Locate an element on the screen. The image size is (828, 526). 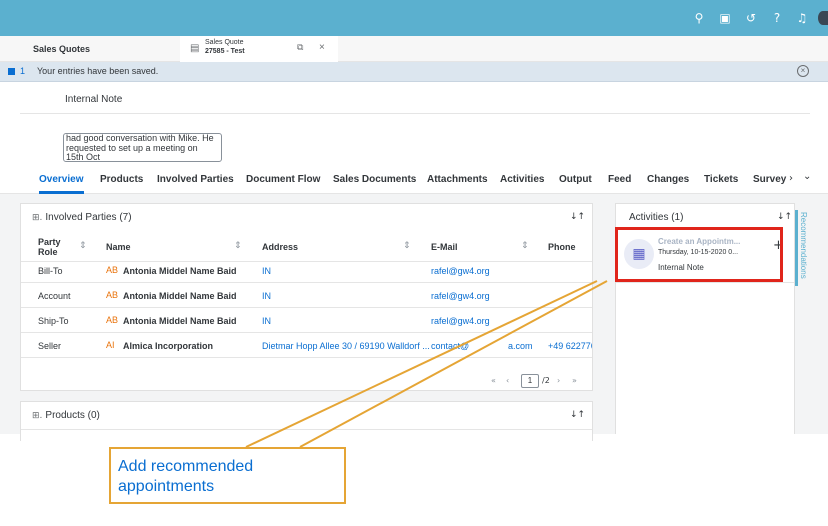
annotation-callout: Add recommended appointments is located at coordinates (227, 475).